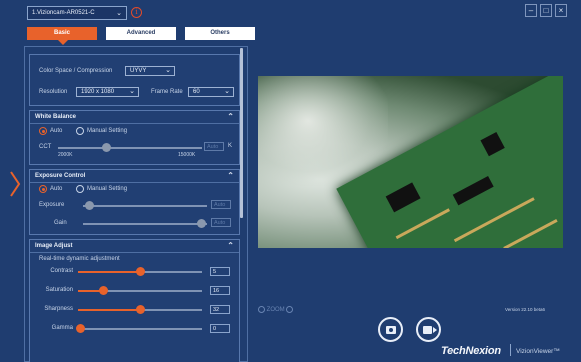 Image resolution: width=581 pixels, height=362 pixels. Describe the element at coordinates (130, 148) in the screenshot. I see `cct-slider-track` at that location.